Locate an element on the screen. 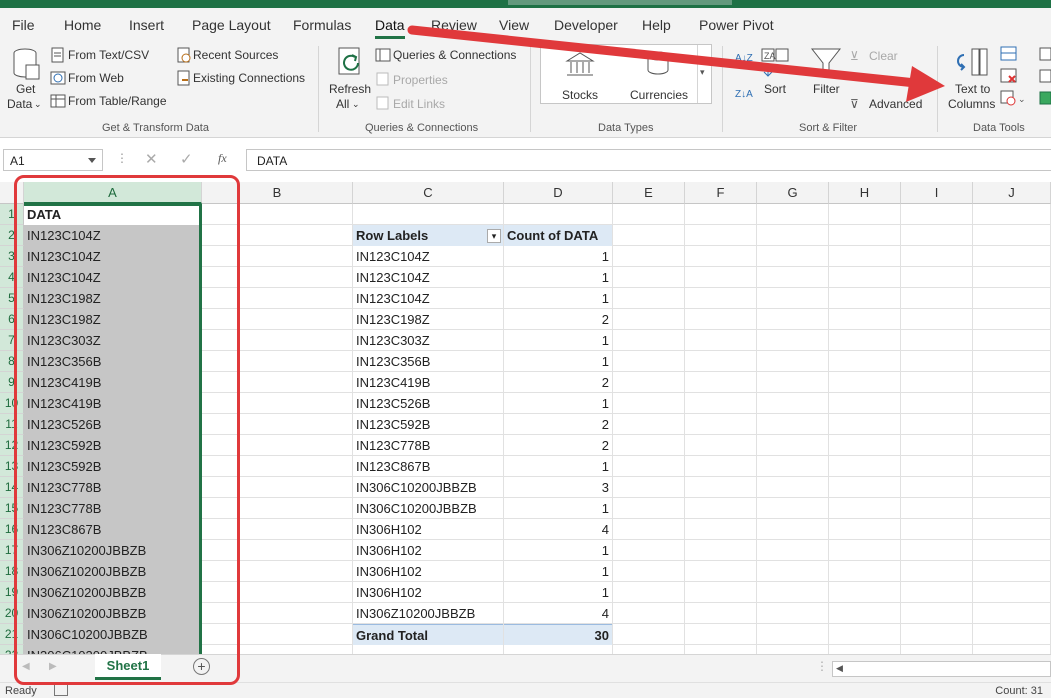 The image size is (1051, 698). pivot-row-label: IN123C356B is located at coordinates (428, 361).